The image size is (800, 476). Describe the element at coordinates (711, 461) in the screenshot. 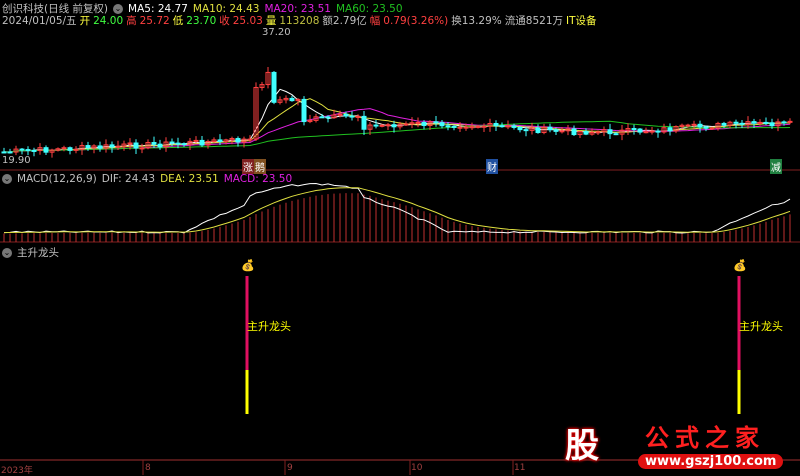

I see `watermark-url: www.gszj100.com` at that location.